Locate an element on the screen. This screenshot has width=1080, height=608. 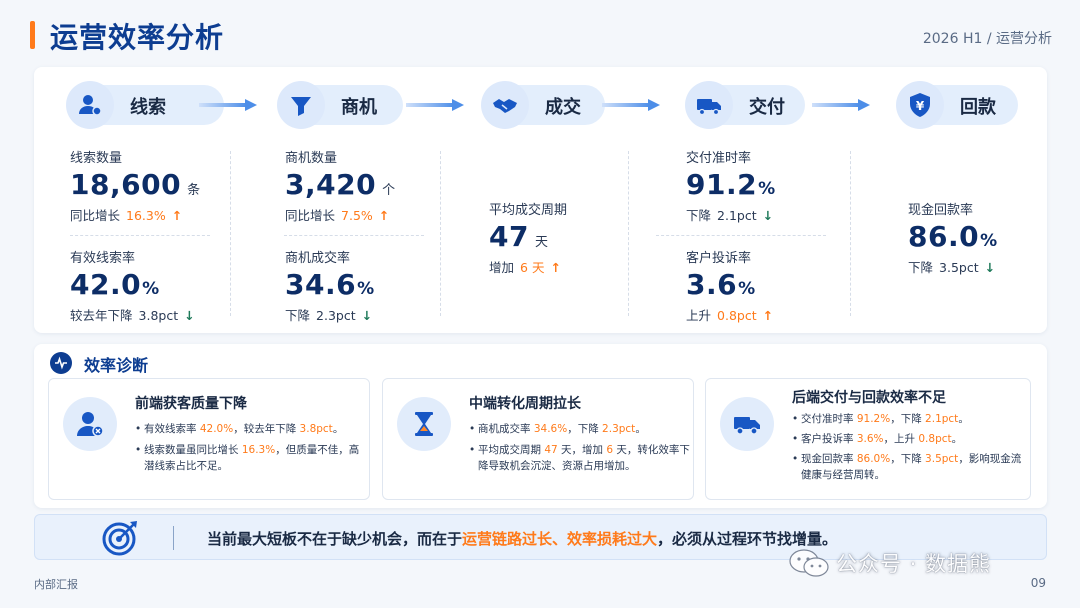
metric-change: 同比增长 16.3% ↑ is located at coordinates (135, 214).